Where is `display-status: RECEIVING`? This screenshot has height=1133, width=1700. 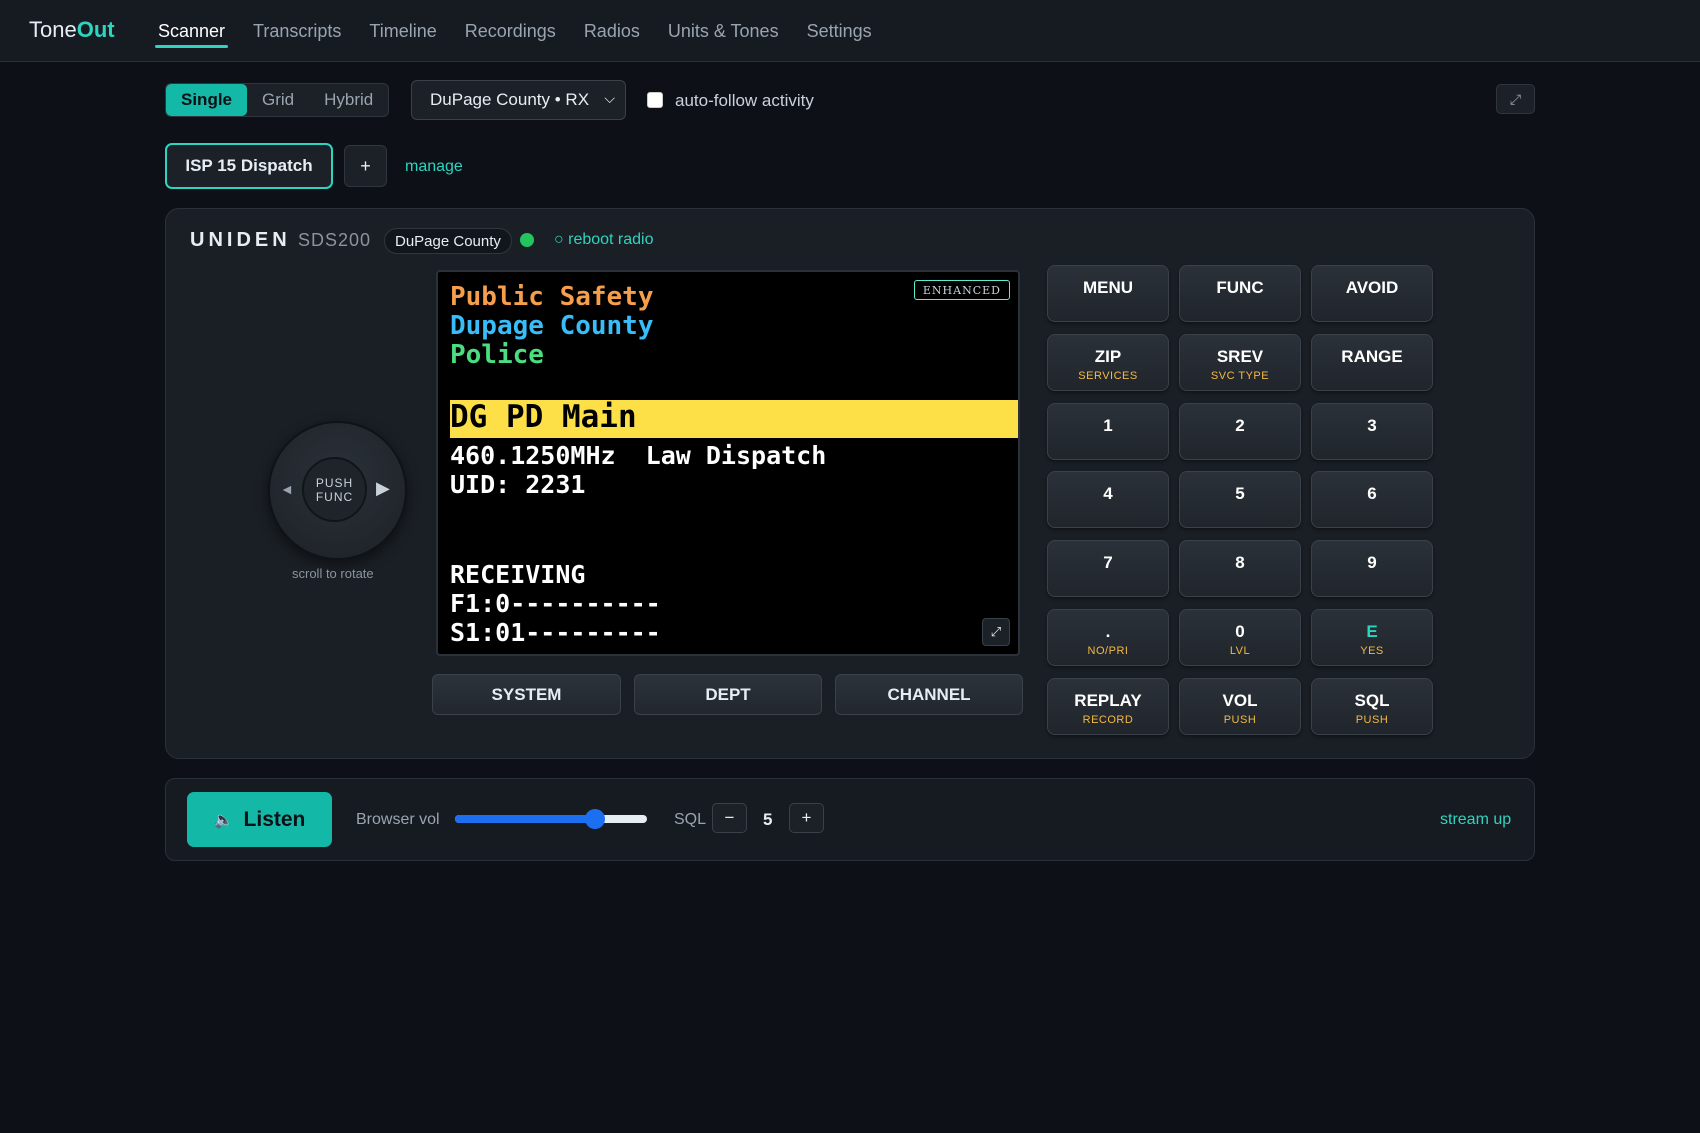 display-status: RECEIVING is located at coordinates (518, 574).